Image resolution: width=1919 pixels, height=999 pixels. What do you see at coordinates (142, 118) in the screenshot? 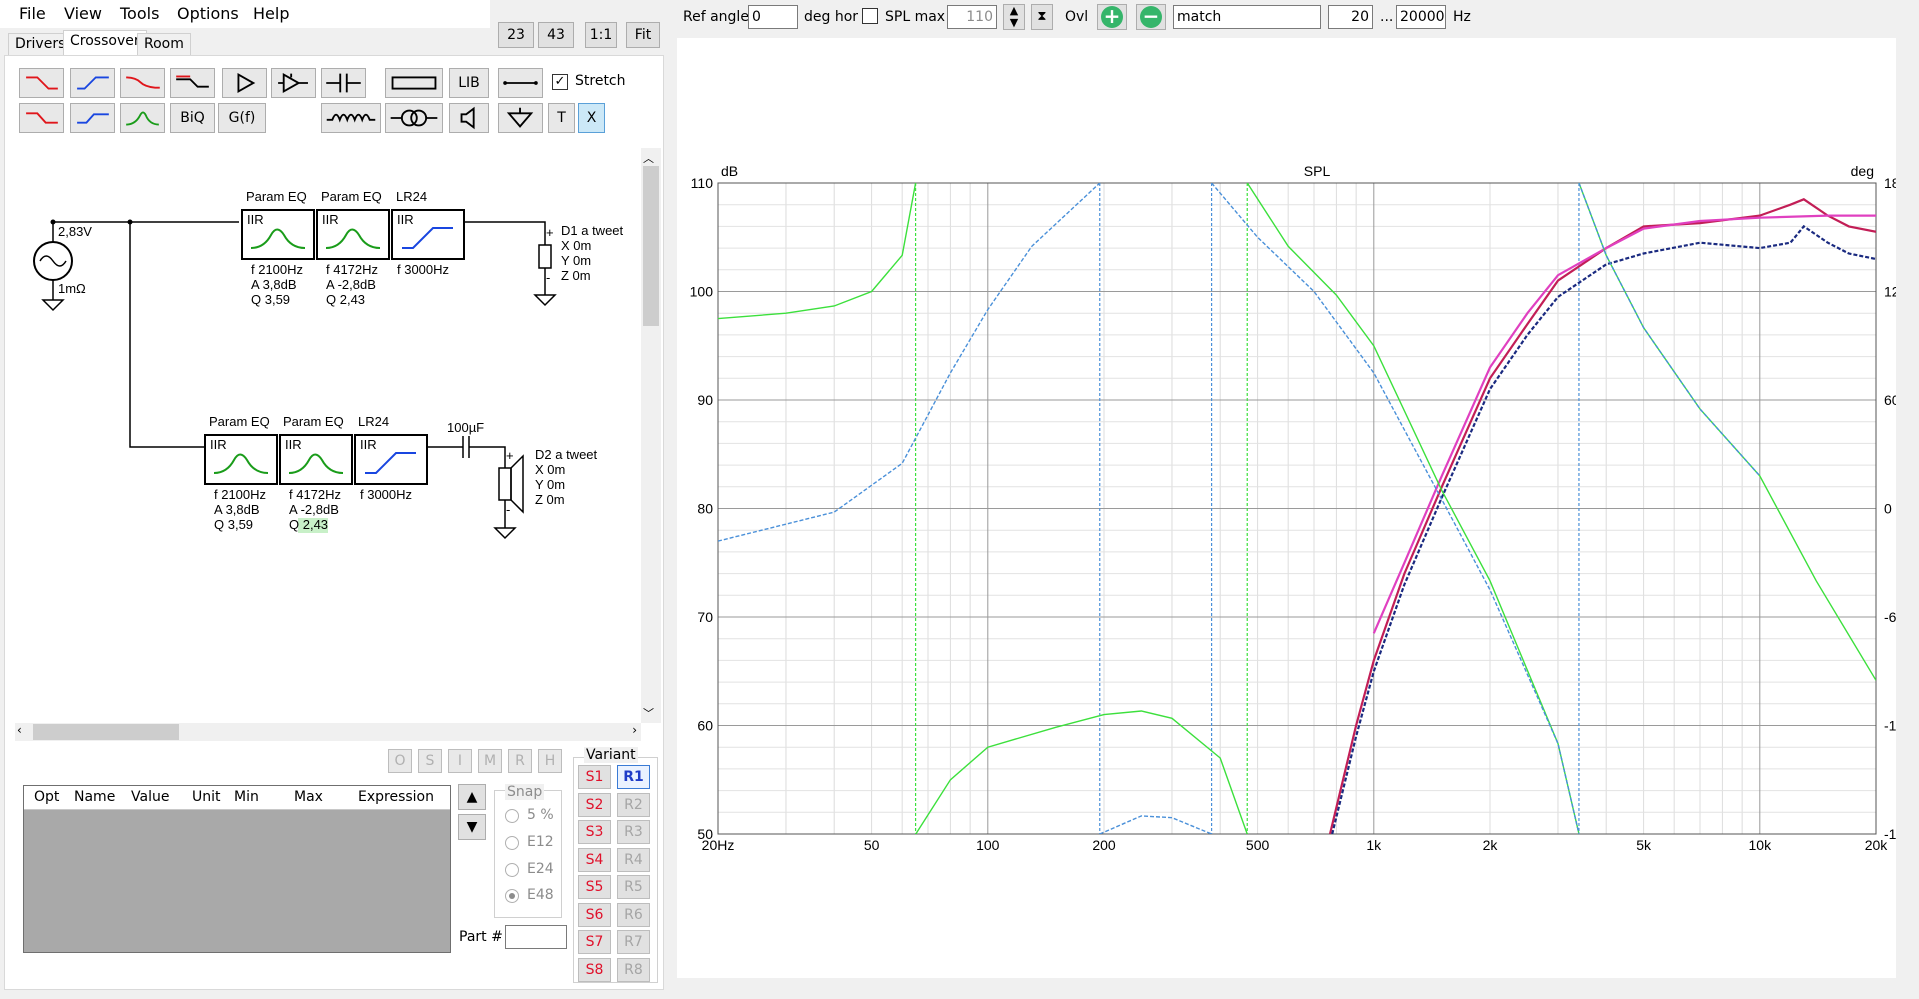
I see `peak-green-icon` at bounding box center [142, 118].